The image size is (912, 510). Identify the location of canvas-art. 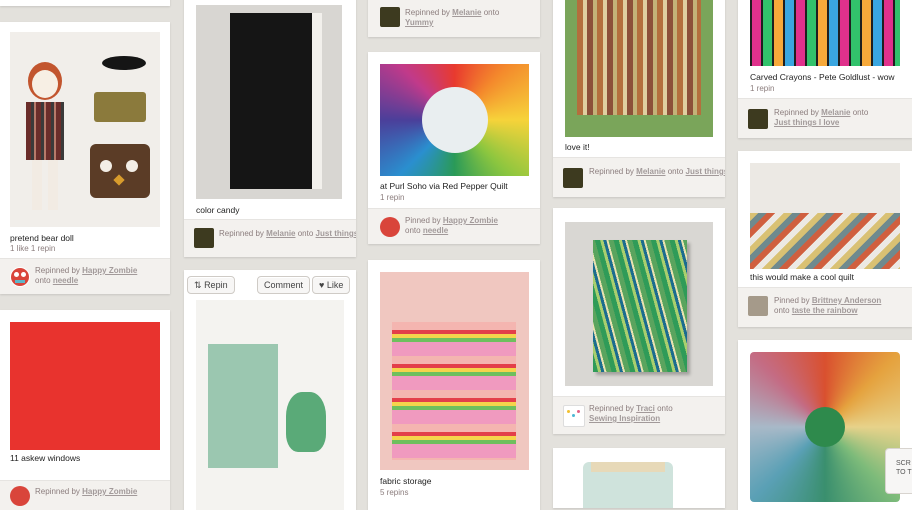
(640, 306).